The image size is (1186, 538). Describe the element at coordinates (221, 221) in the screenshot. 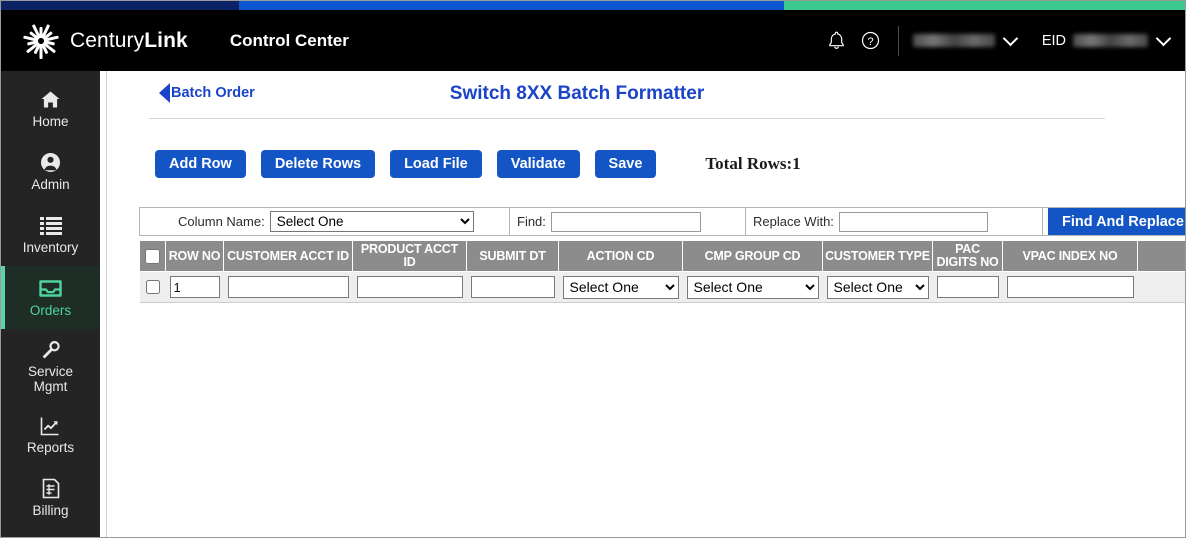

I see `column-name-label: Column Name:` at that location.